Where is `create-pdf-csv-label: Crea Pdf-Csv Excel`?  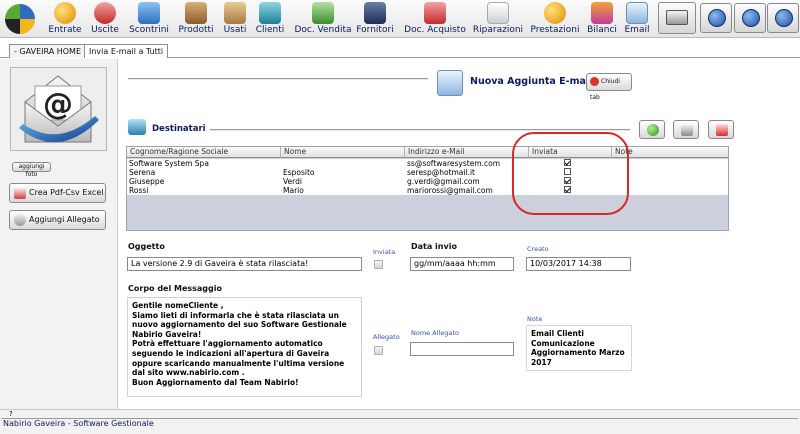
create-pdf-csv-label: Crea Pdf-Csv Excel is located at coordinates (66, 192).